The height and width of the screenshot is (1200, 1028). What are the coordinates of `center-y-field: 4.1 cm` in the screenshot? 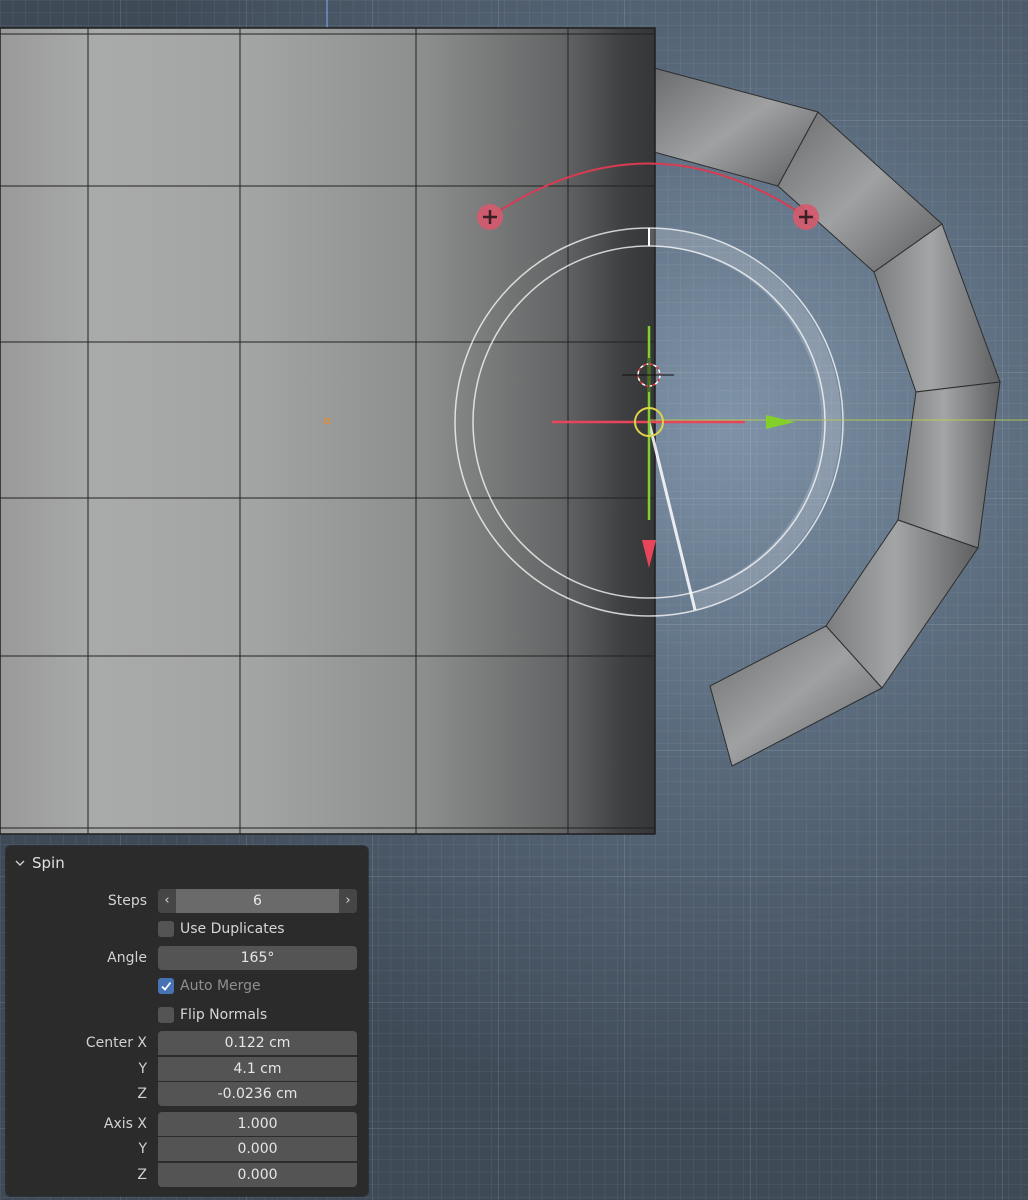 It's located at (257, 1069).